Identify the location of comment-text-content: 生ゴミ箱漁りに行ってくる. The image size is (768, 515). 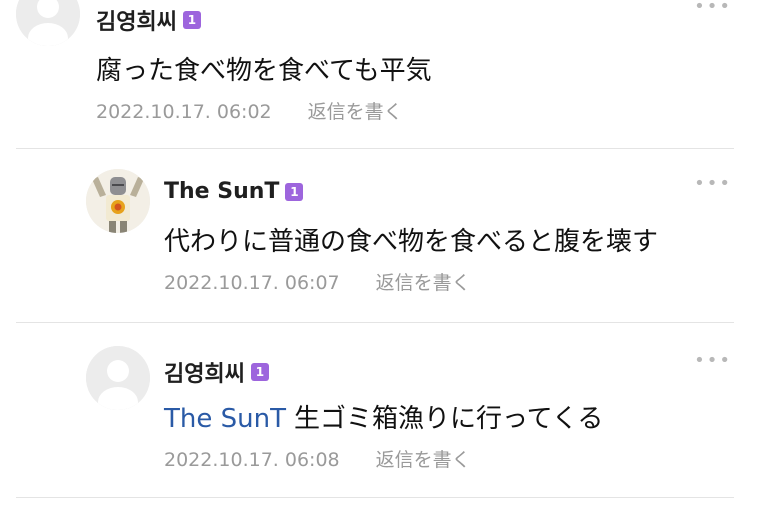
(448, 419).